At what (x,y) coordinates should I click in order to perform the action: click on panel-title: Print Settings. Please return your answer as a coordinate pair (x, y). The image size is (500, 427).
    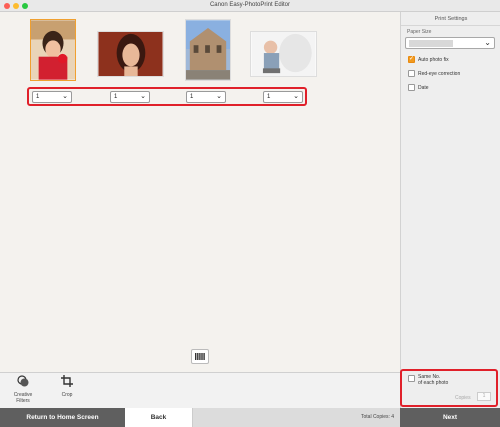
    Looking at the image, I should click on (450, 19).